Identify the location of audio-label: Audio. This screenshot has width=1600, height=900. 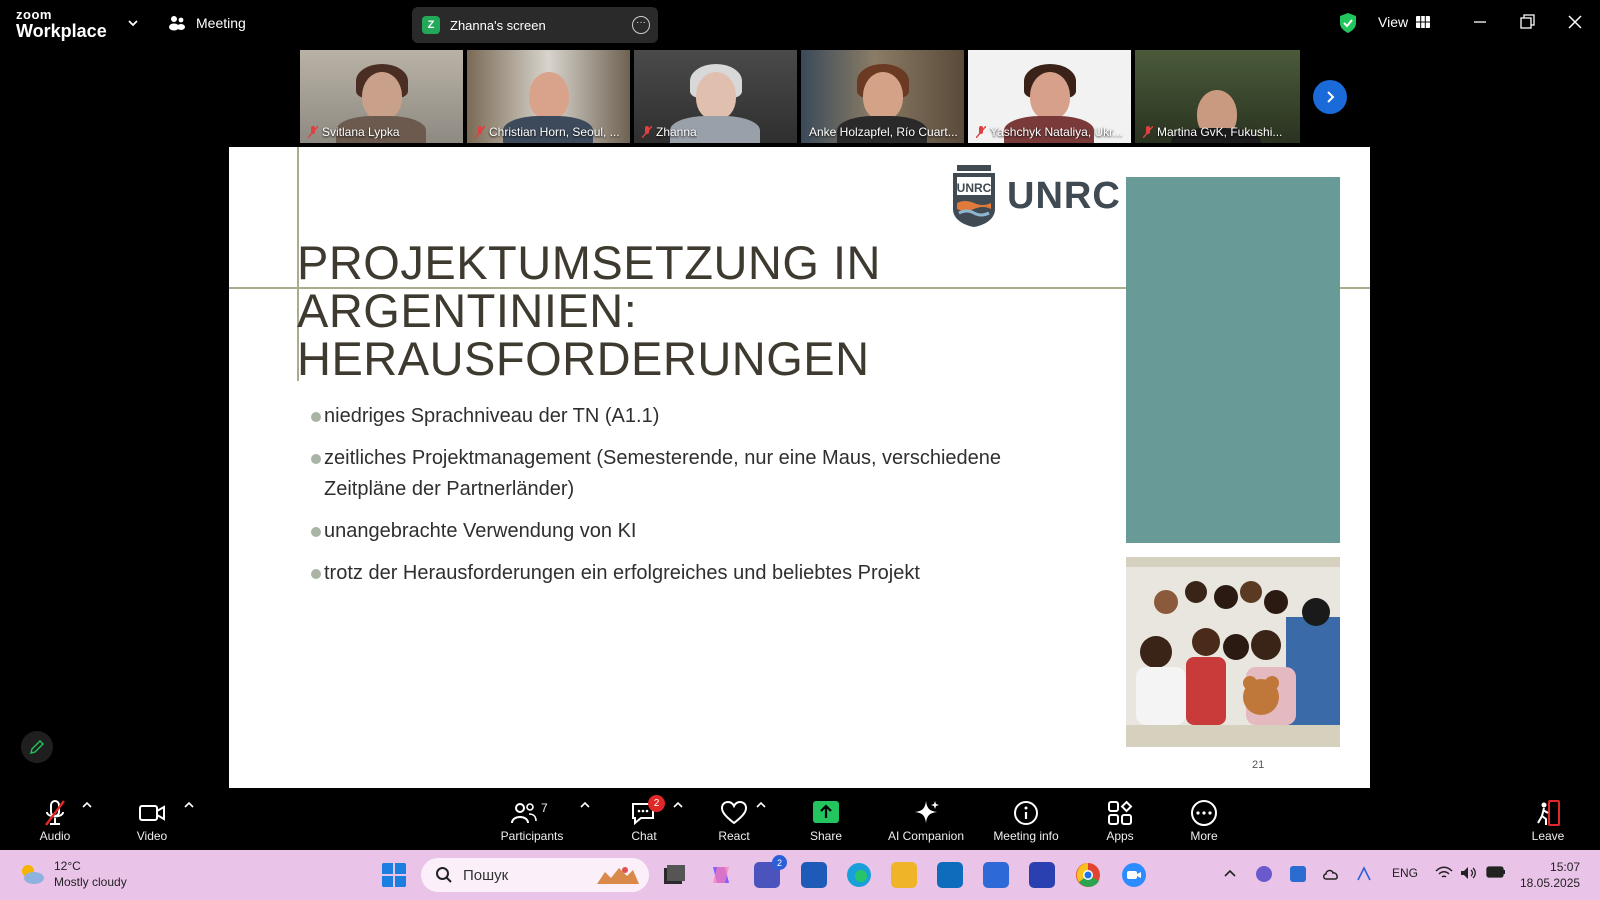
(55, 836).